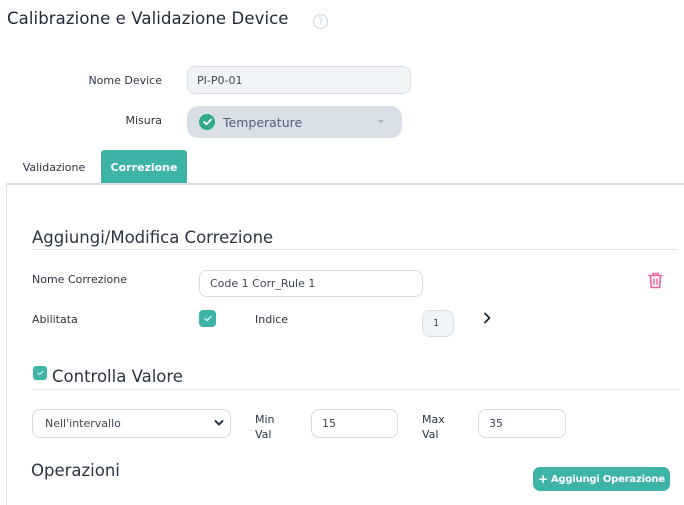 The image size is (684, 505). I want to click on condition-value: Nell'intervallo, so click(83, 423).